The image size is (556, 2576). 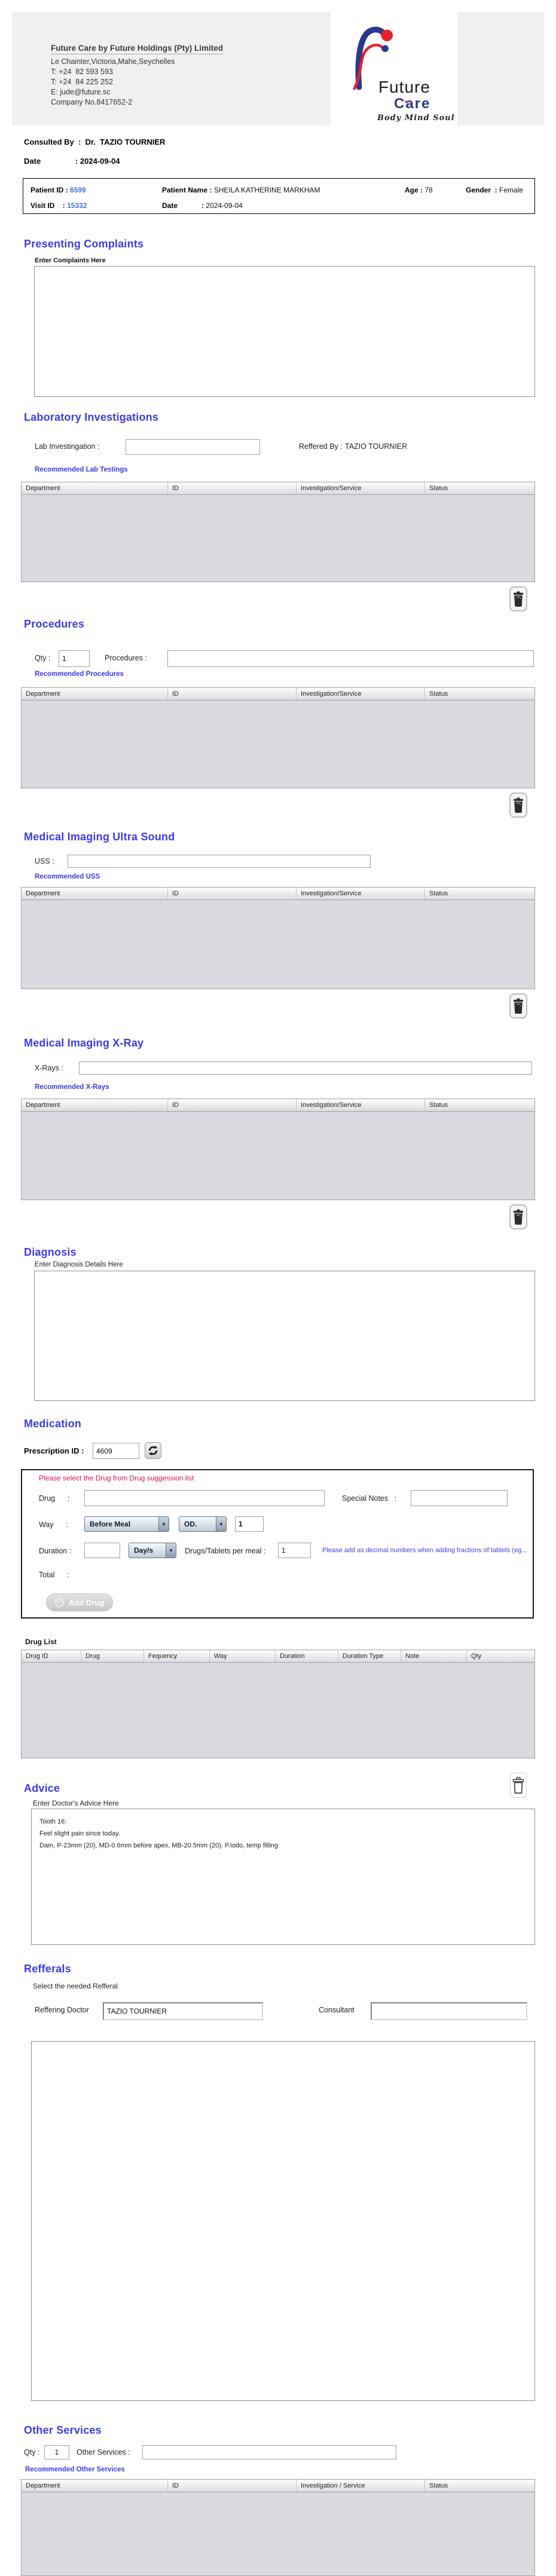 What do you see at coordinates (76, 1803) in the screenshot?
I see `advice-hint: Enter Doctor's Advice Here` at bounding box center [76, 1803].